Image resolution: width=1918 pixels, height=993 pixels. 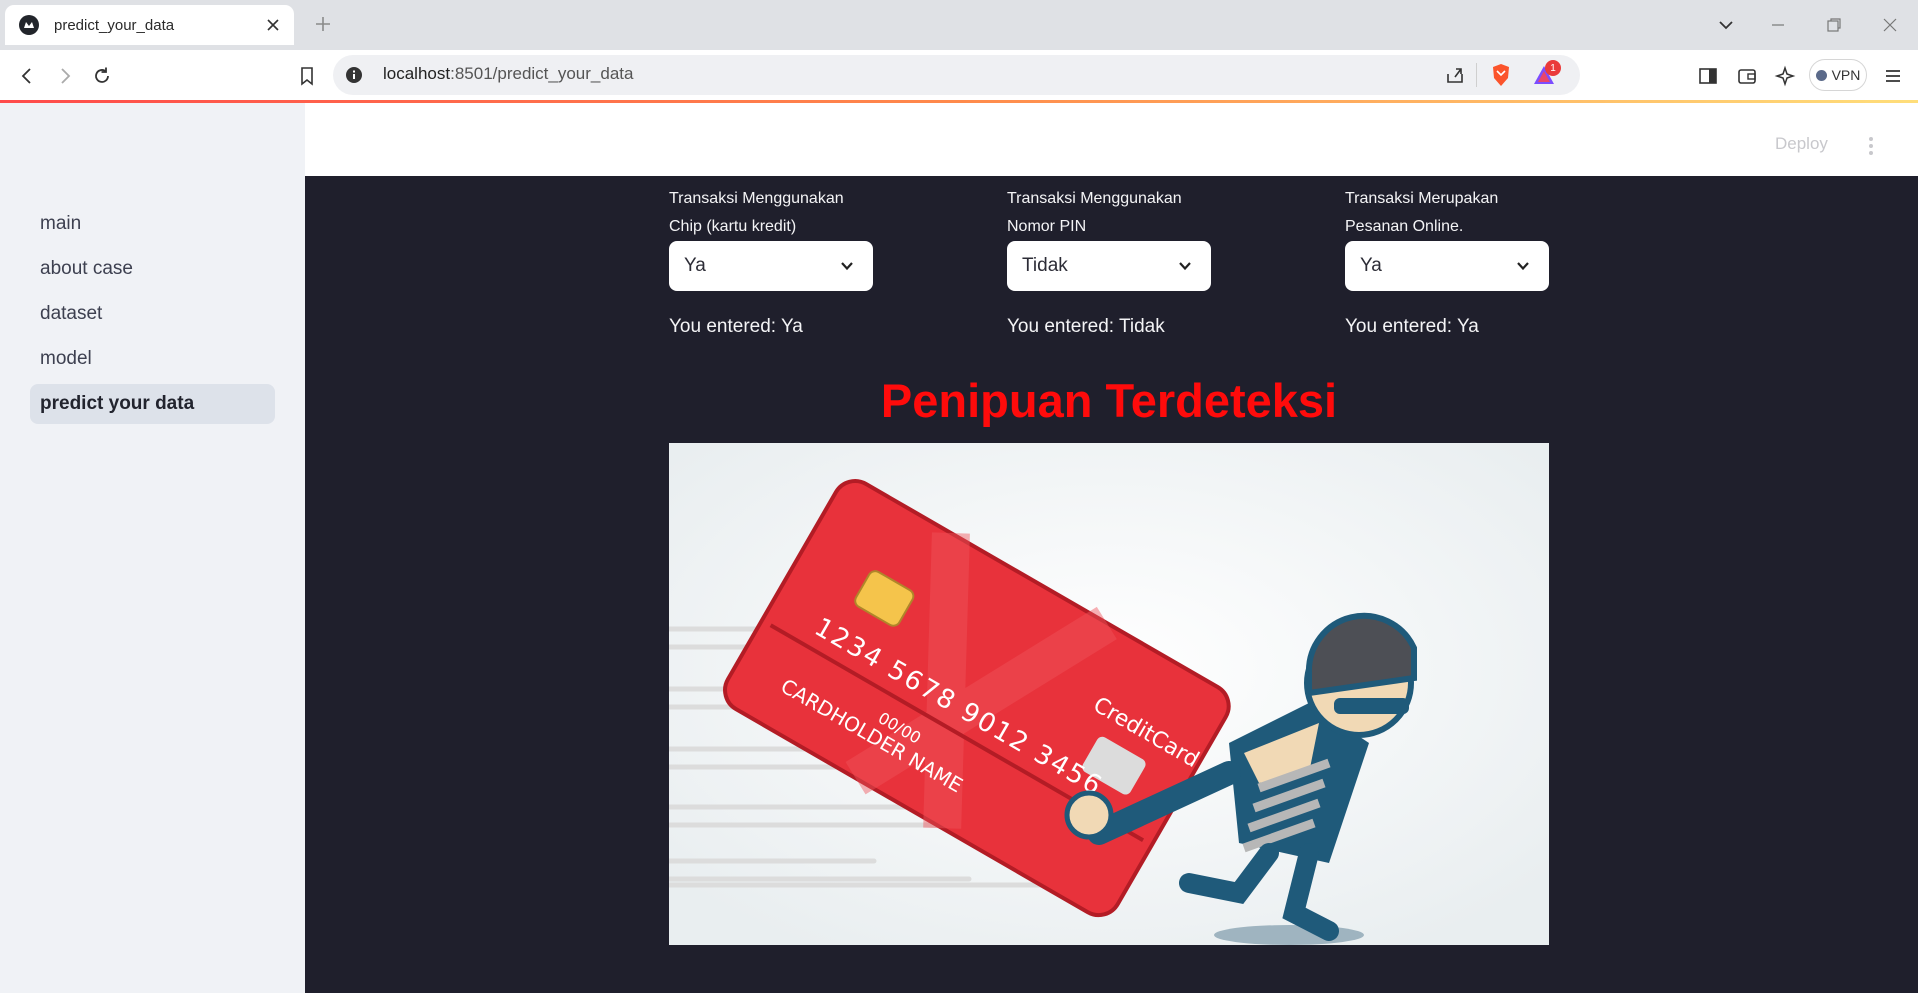 What do you see at coordinates (417, 73) in the screenshot?
I see `url-host: localhost` at bounding box center [417, 73].